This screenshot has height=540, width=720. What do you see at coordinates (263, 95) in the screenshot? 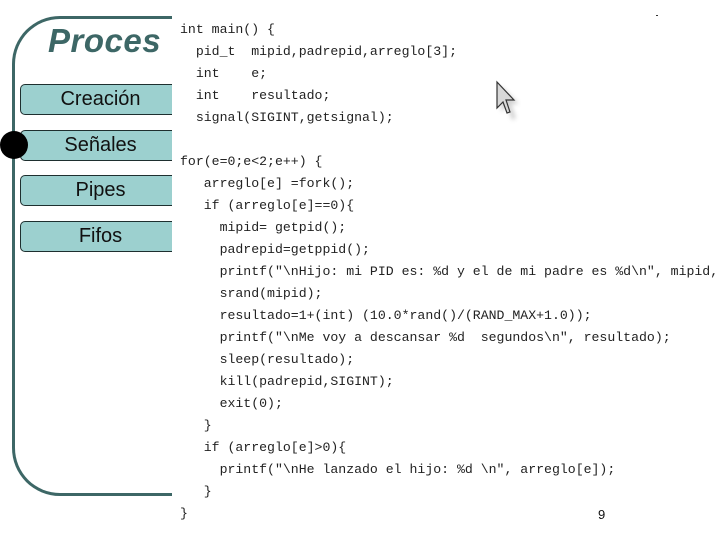
I see `code-line: int resultado;` at bounding box center [263, 95].